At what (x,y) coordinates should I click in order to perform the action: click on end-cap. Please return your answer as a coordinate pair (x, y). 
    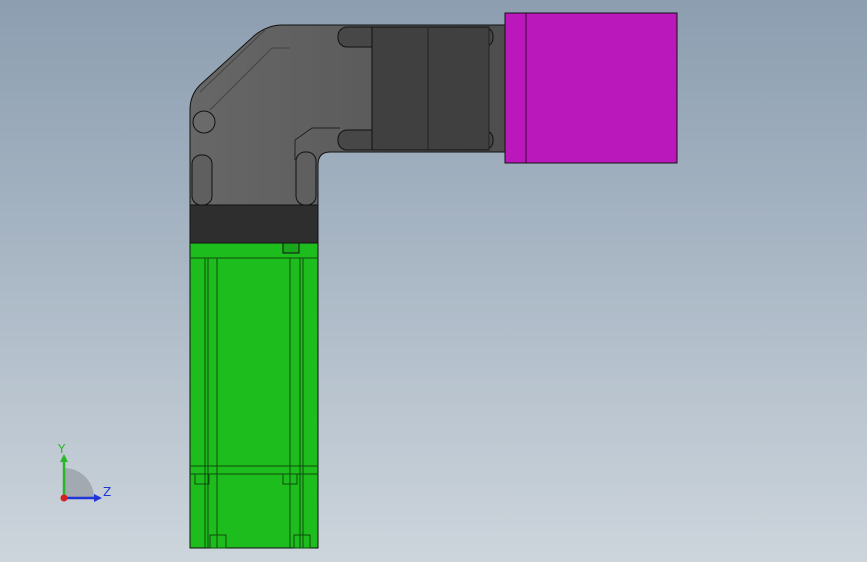
    Looking at the image, I should click on (591, 88).